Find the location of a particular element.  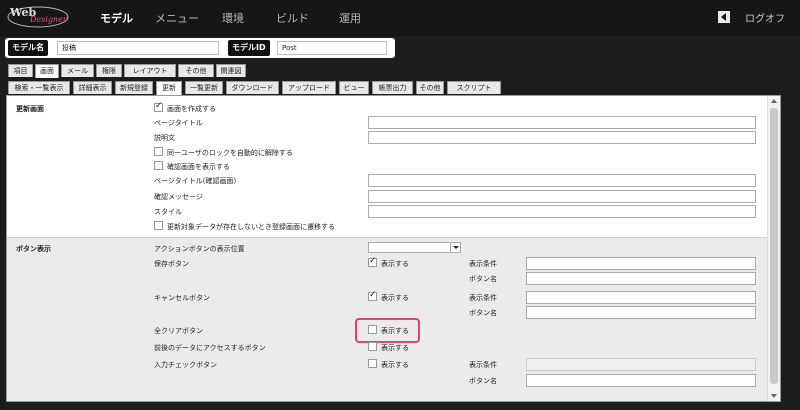

tab-update: 更新 is located at coordinates (169, 88).